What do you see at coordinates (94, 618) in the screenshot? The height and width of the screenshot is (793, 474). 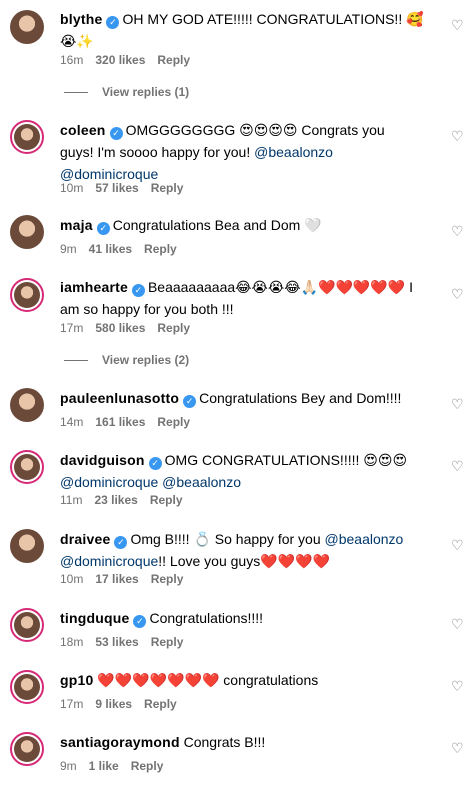 I see `username: tingduque` at bounding box center [94, 618].